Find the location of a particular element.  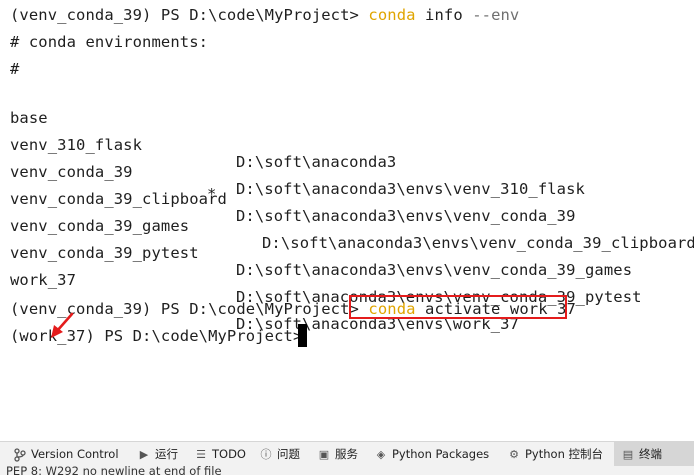

command-keyword: conda is located at coordinates (392, 15).